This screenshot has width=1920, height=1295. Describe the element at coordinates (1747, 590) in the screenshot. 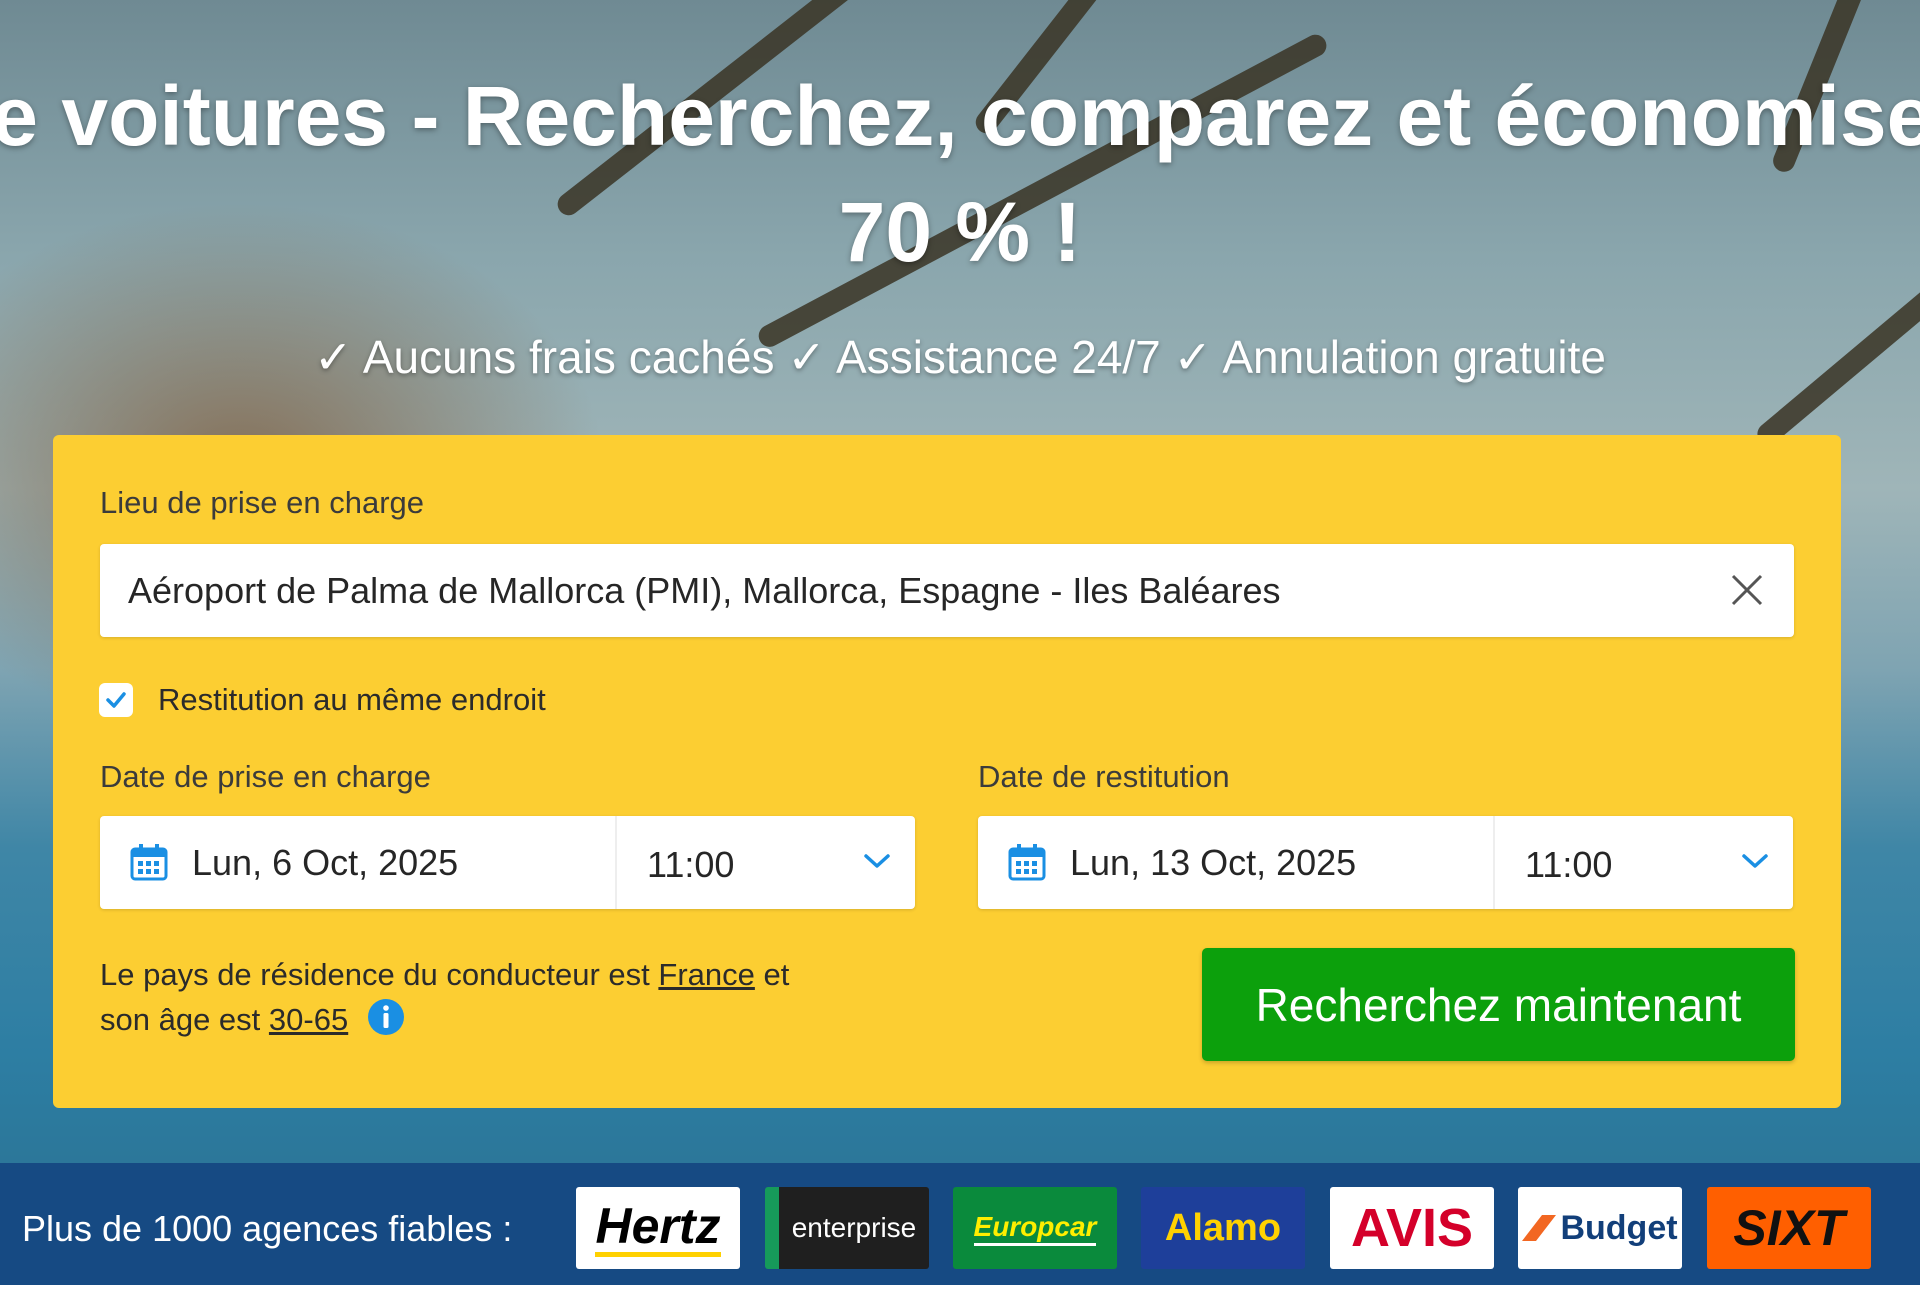

I see `clear-location-icon` at that location.